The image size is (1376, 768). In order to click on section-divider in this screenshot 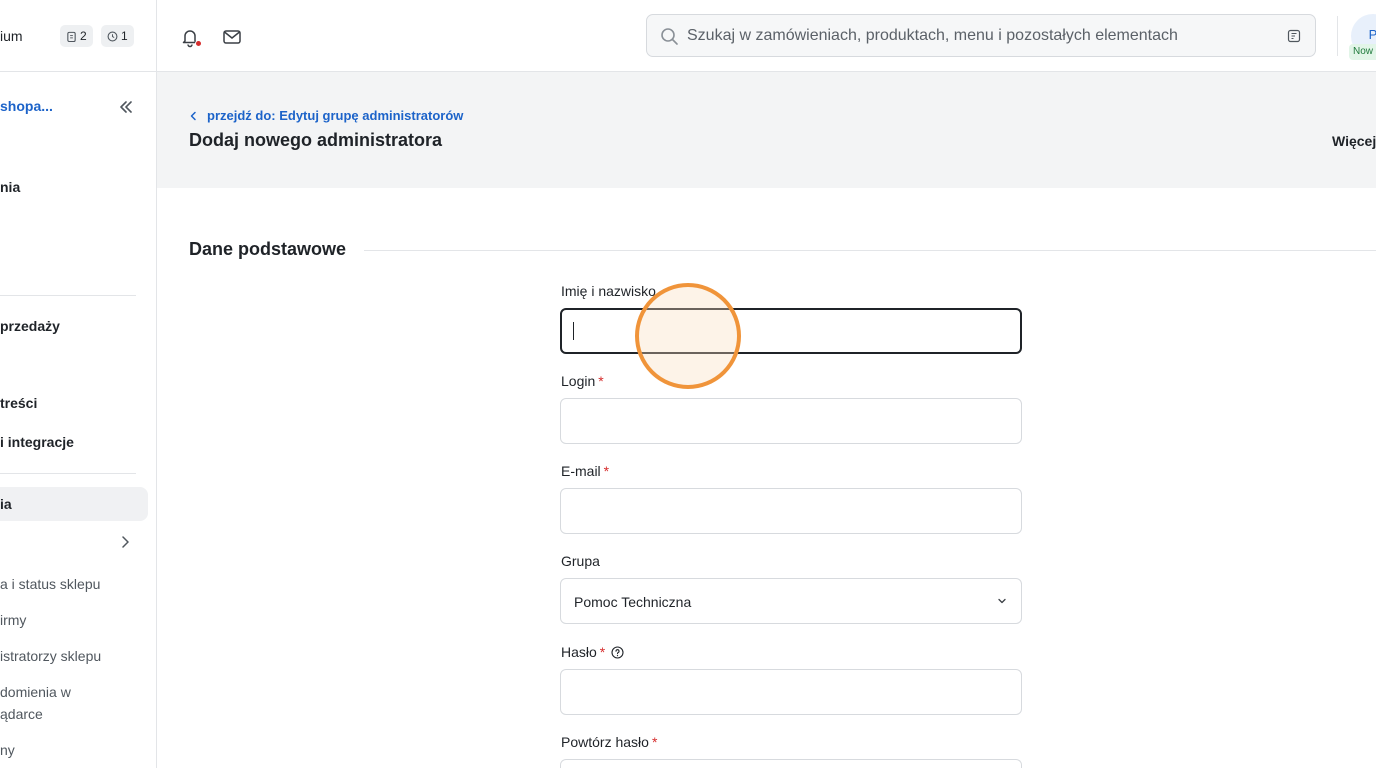, I will do `click(870, 250)`.